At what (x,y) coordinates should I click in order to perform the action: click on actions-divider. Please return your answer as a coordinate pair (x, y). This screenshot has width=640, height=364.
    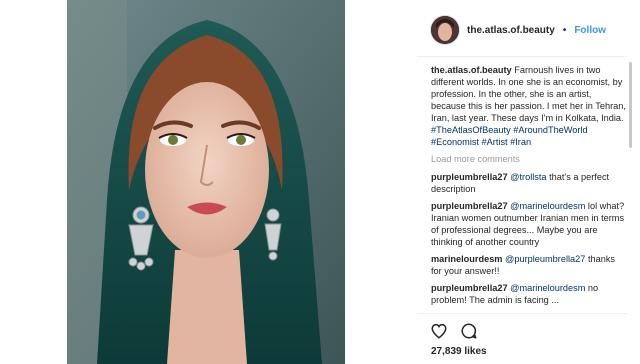
    Looking at the image, I should click on (522, 313).